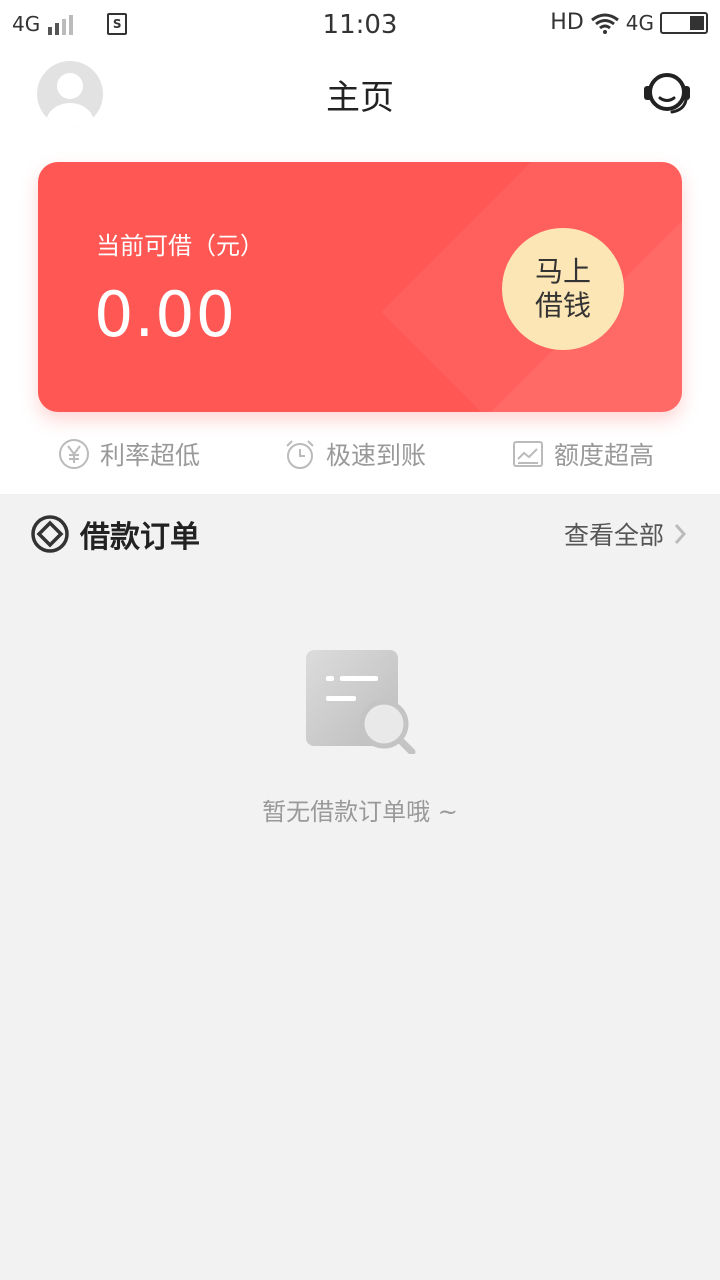 This screenshot has width=720, height=1280. What do you see at coordinates (562, 271) in the screenshot?
I see `borrow-button-line1: 马上` at bounding box center [562, 271].